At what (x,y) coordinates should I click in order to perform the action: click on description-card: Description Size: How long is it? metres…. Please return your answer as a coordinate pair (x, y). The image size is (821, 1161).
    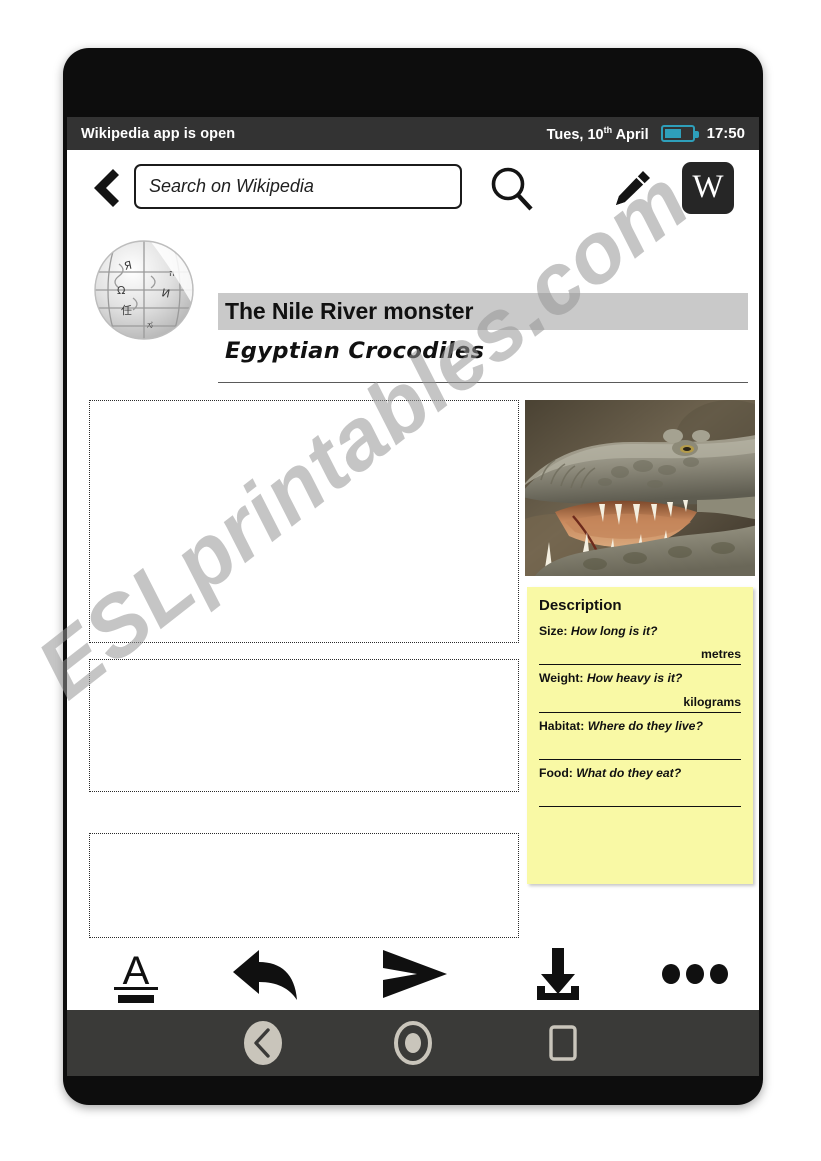
    Looking at the image, I should click on (640, 735).